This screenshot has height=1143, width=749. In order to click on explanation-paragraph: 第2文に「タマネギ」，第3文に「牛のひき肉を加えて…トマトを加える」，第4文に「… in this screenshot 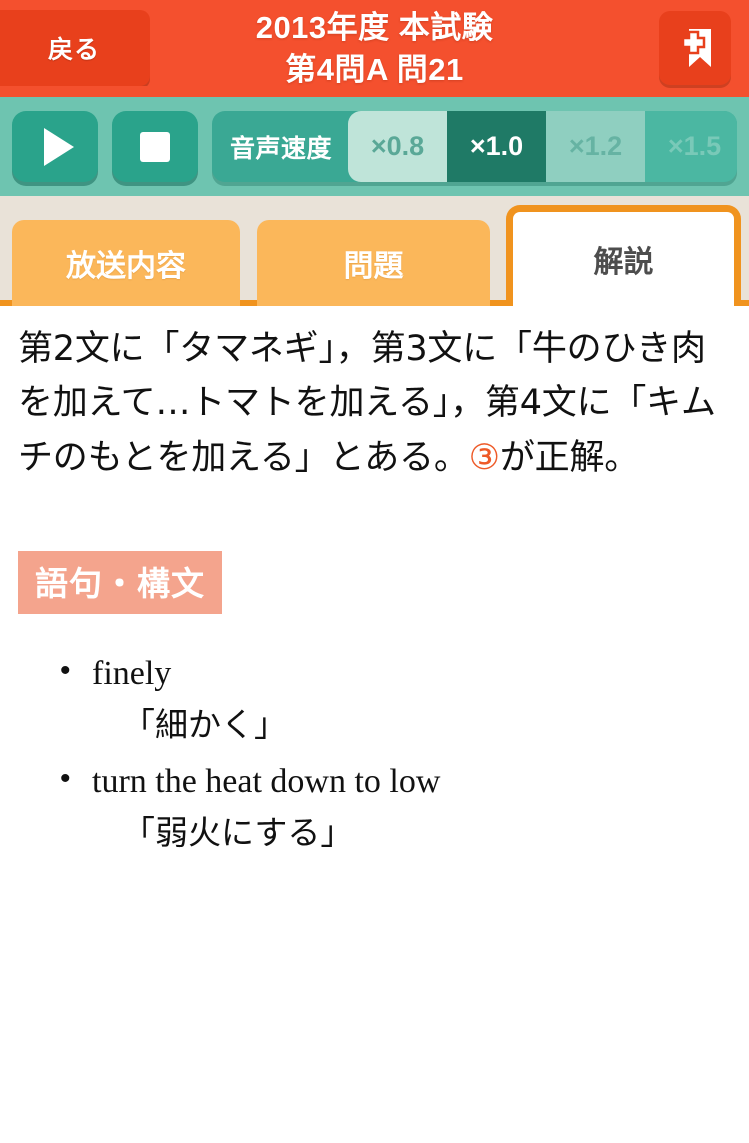, I will do `click(374, 403)`.